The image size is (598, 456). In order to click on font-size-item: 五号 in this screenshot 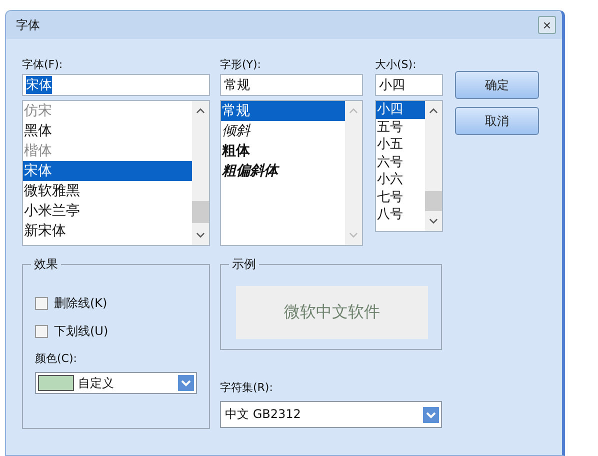, I will do `click(400, 127)`.